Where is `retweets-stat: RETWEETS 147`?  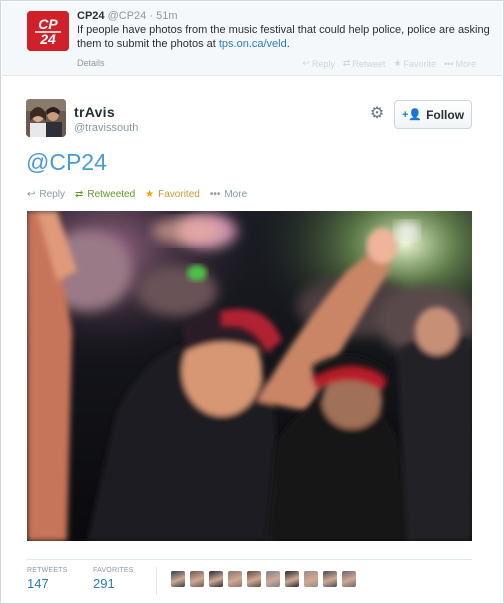 retweets-stat: RETWEETS 147 is located at coordinates (47, 579).